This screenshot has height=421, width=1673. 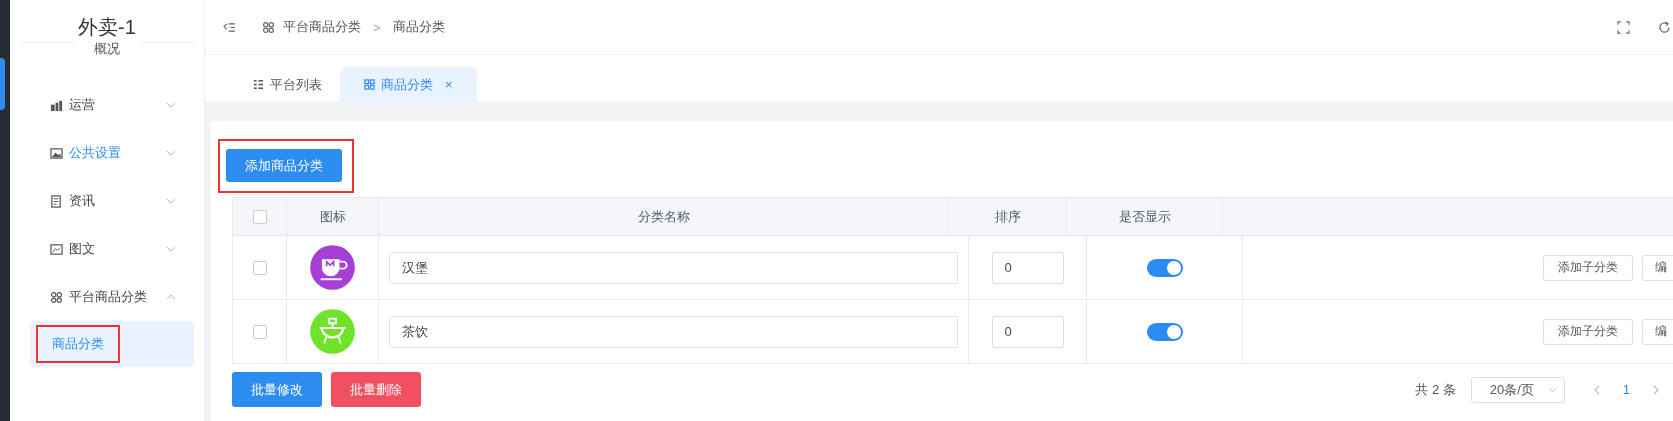 What do you see at coordinates (369, 84) in the screenshot?
I see `grid-icon` at bounding box center [369, 84].